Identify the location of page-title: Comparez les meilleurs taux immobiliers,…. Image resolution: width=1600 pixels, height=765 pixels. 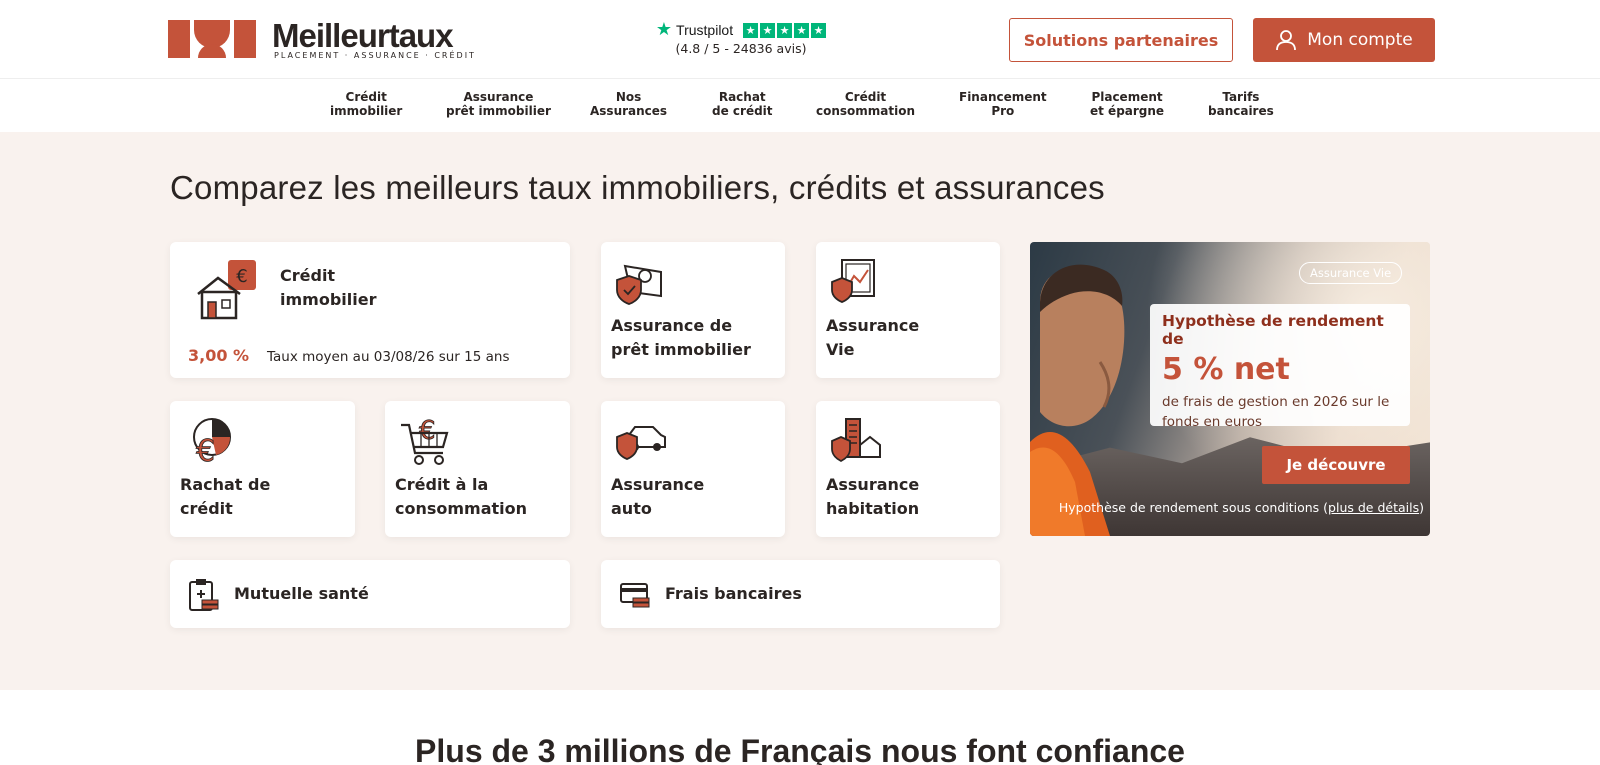
(637, 187).